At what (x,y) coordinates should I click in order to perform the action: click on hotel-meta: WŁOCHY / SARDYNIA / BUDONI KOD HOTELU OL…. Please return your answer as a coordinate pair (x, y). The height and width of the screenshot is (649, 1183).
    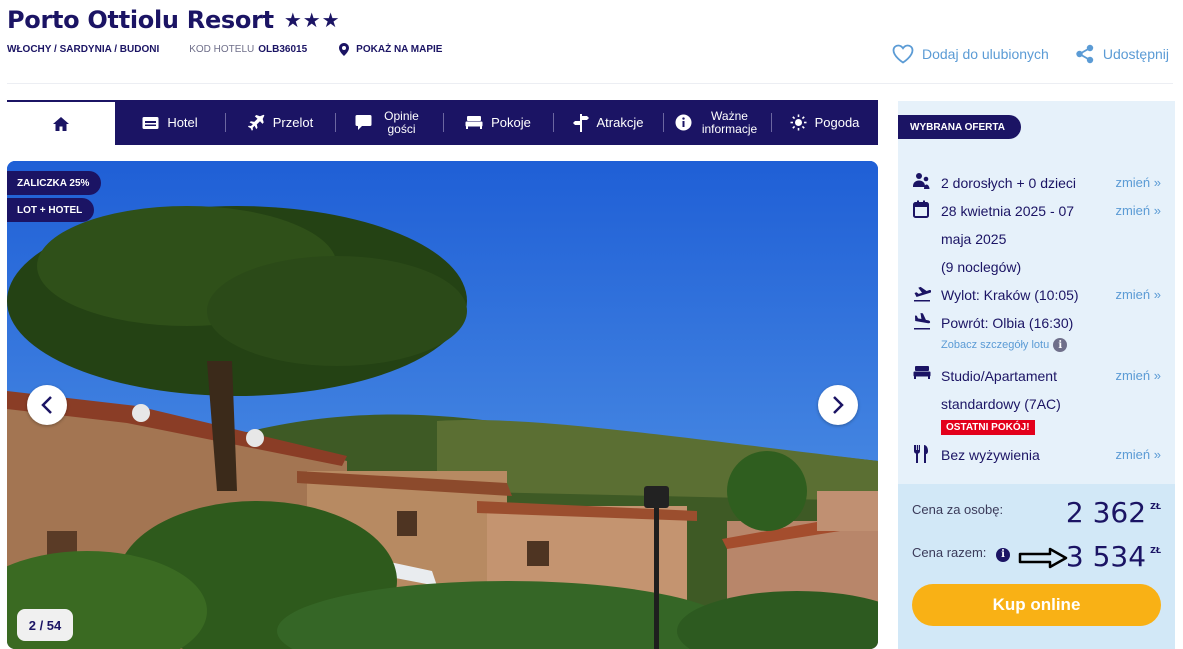
    Looking at the image, I should click on (224, 49).